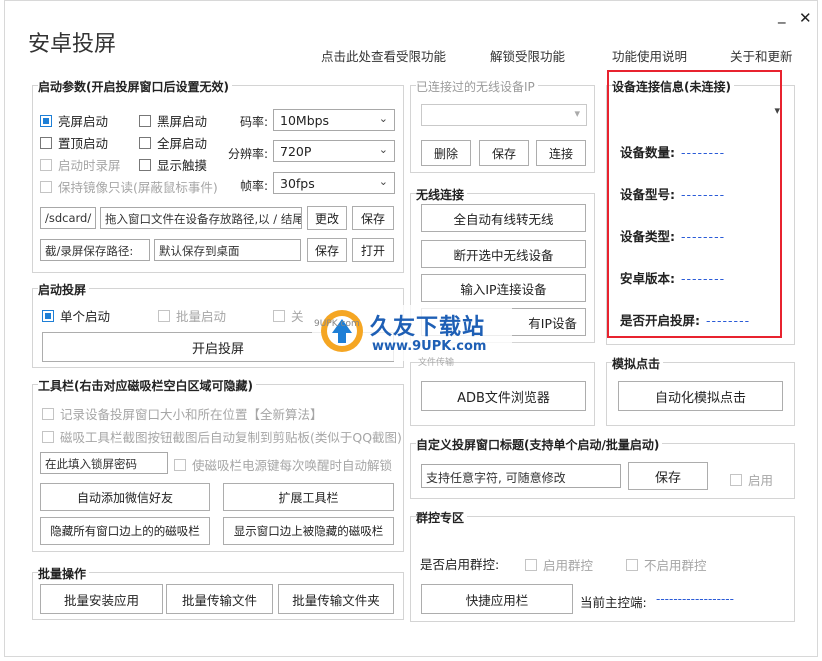  I want to click on toolbar-title: 工具栏(右击对应磁吸栏空白区域可隐藏), so click(147, 385).